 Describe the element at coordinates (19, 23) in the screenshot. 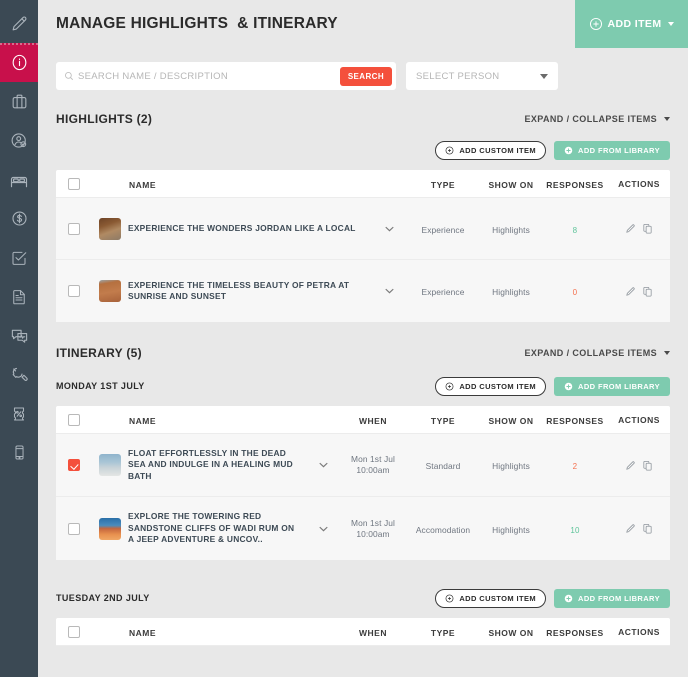

I see `sidebar-item-pencil` at that location.